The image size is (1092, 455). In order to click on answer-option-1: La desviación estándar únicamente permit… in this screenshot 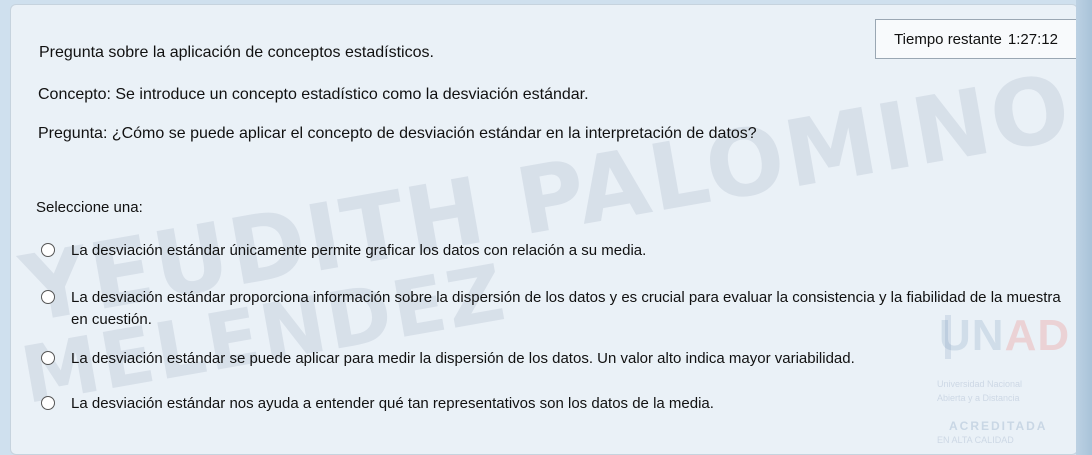, I will do `click(343, 251)`.